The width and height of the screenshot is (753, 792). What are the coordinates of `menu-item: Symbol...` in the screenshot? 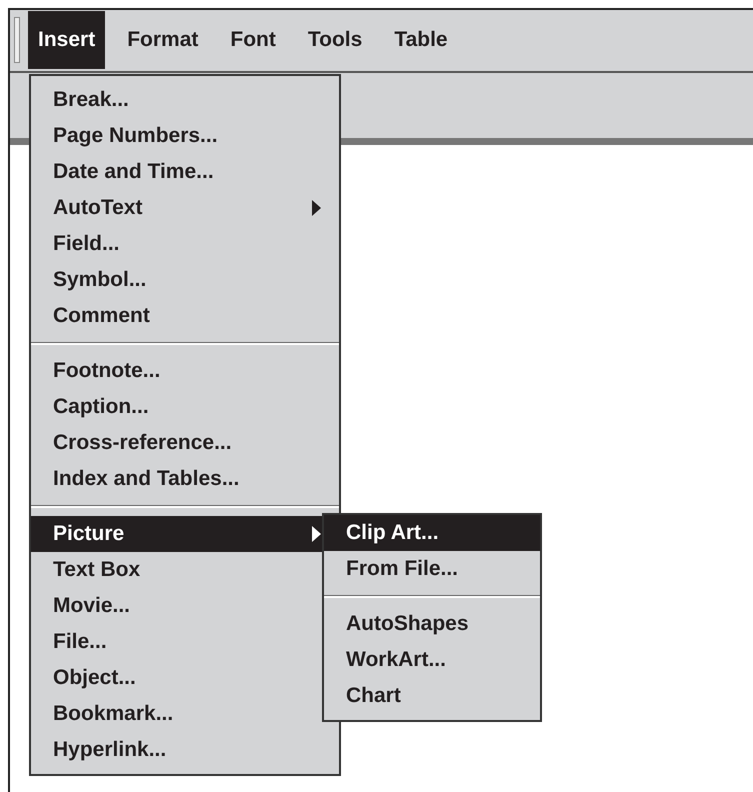 It's located at (185, 280).